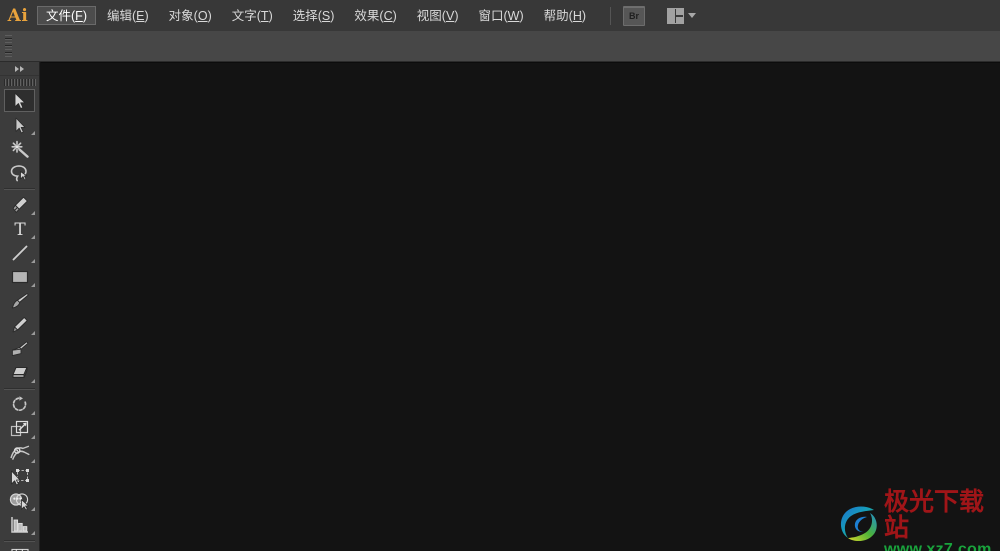 This screenshot has width=1000, height=551. Describe the element at coordinates (500, 46) in the screenshot. I see `control-panel` at that location.